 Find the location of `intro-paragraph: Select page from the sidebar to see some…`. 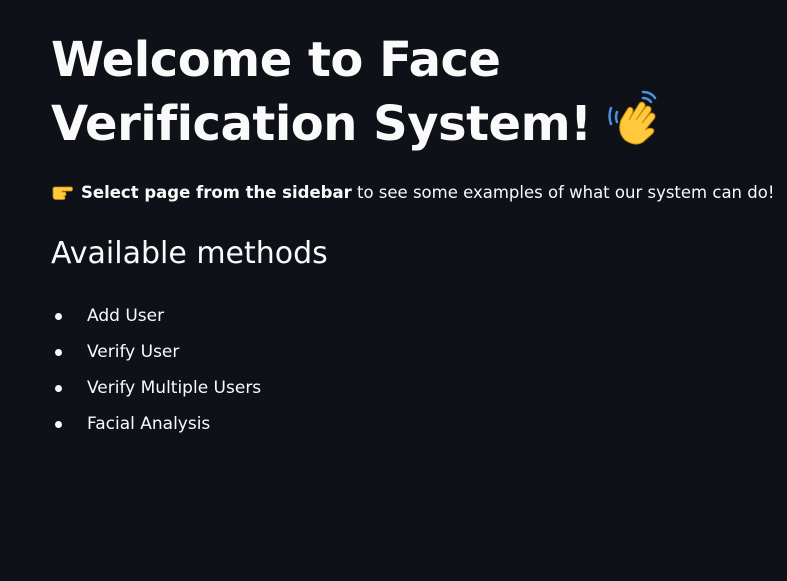

intro-paragraph: Select page from the sidebar to see some… is located at coordinates (412, 193).